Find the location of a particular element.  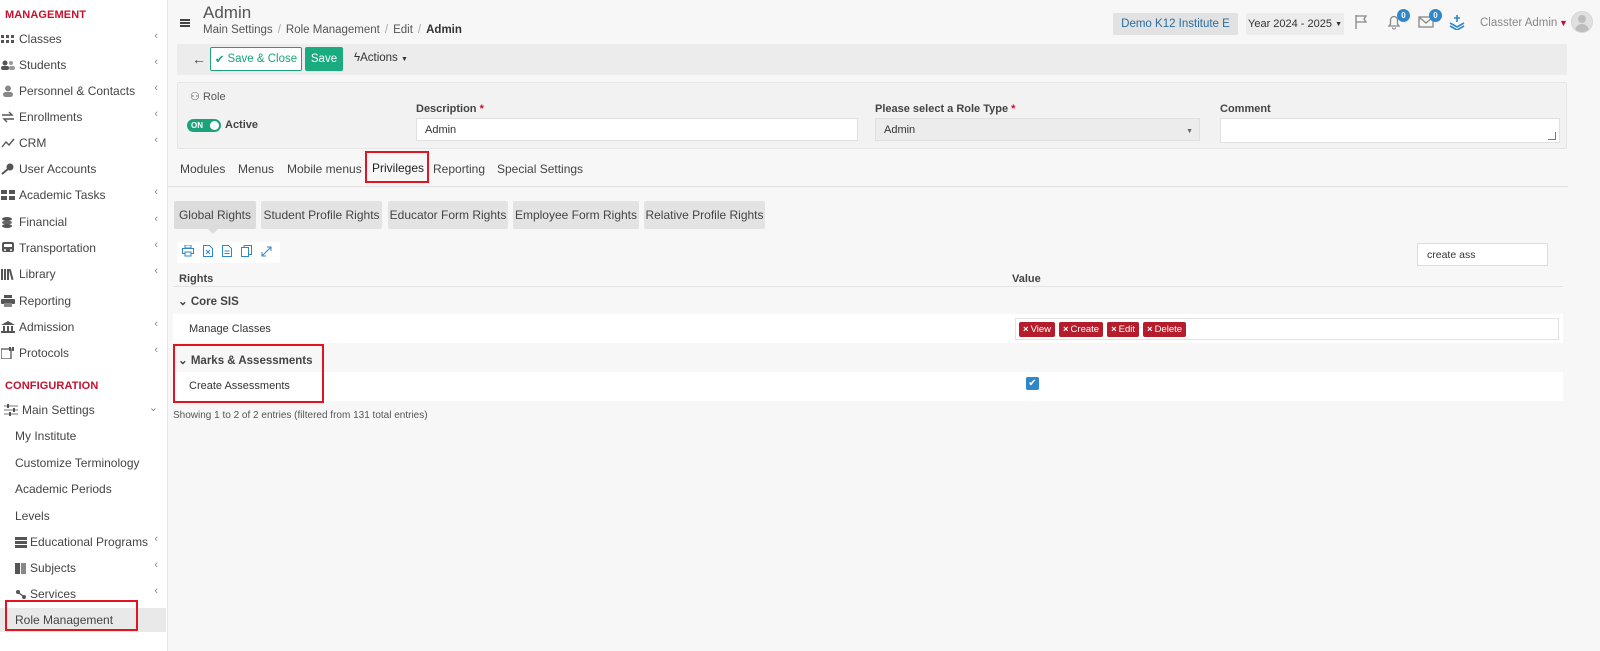

hamburger-menu-icon is located at coordinates (185, 23).